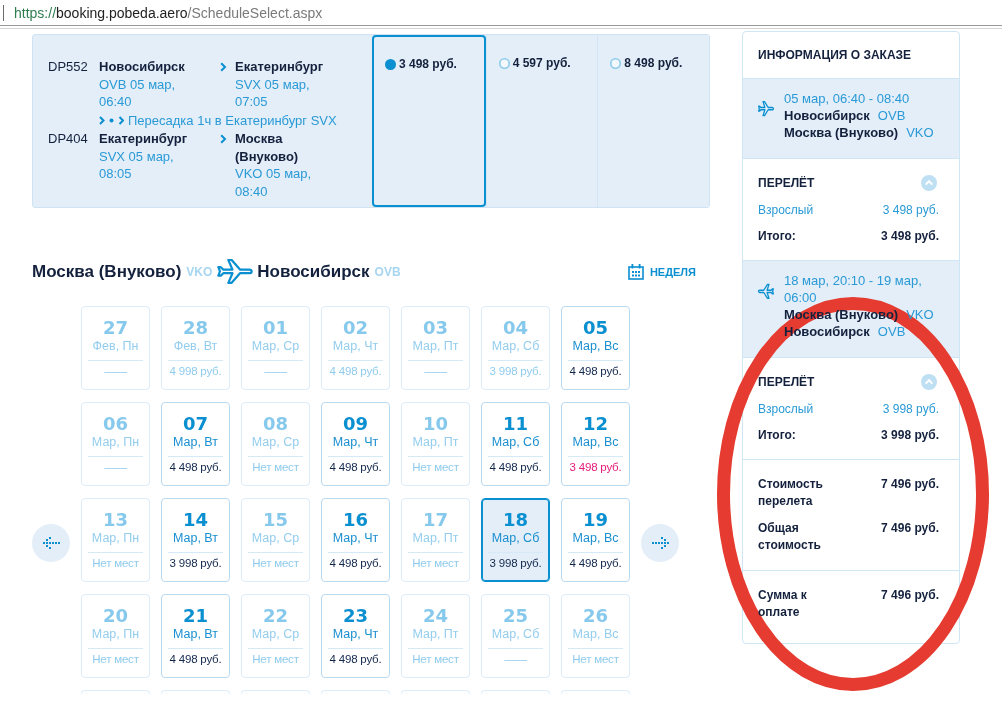  I want to click on panel-title: ИНФОРМАЦИЯ О ЗАКАЗЕ, so click(835, 55).